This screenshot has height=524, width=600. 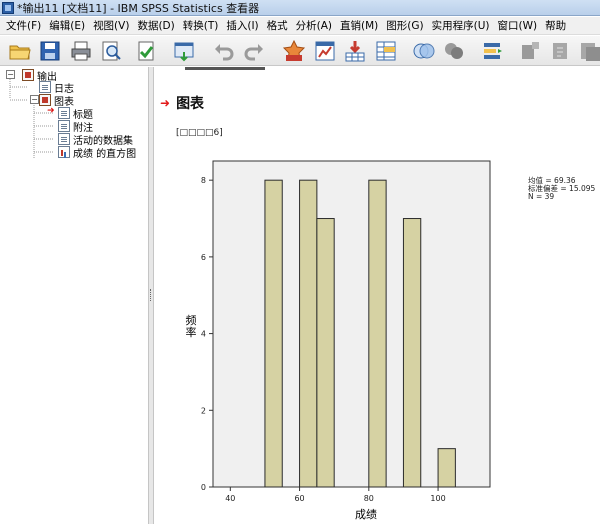 What do you see at coordinates (155, 25) in the screenshot?
I see `menu-data: 数据(D)` at bounding box center [155, 25].